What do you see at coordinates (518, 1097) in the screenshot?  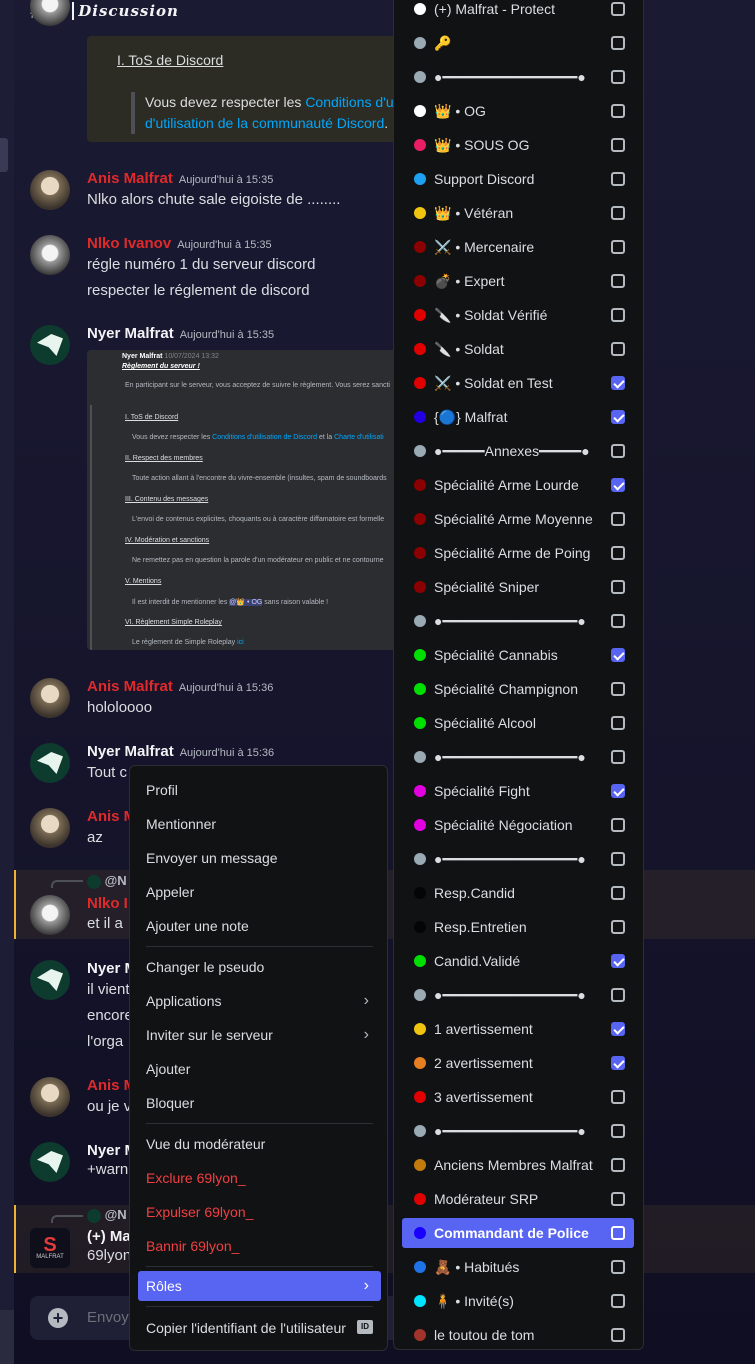 I see `role-item: 3 avertissement` at bounding box center [518, 1097].